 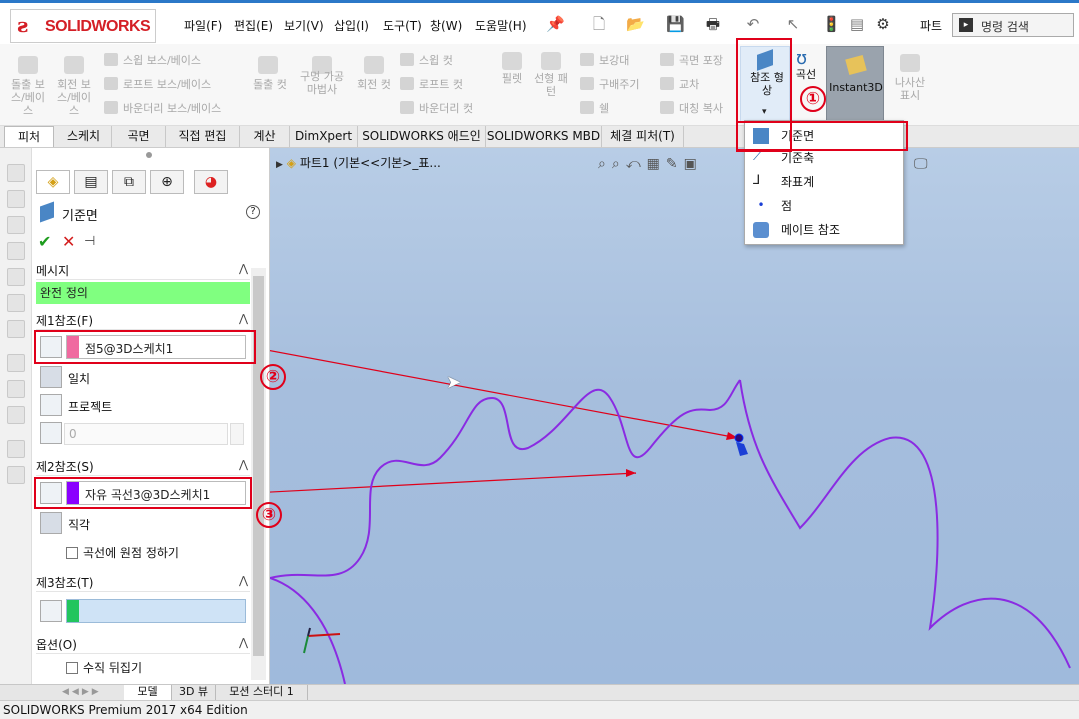 I want to click on feature-manager-tab: ◈, so click(x=53, y=182).